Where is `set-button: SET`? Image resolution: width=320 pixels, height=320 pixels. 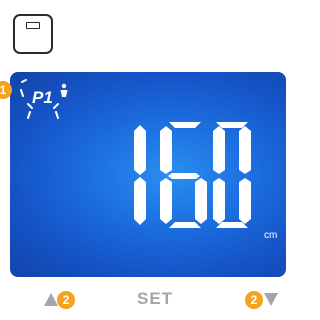
set-button: SET is located at coordinates (155, 299).